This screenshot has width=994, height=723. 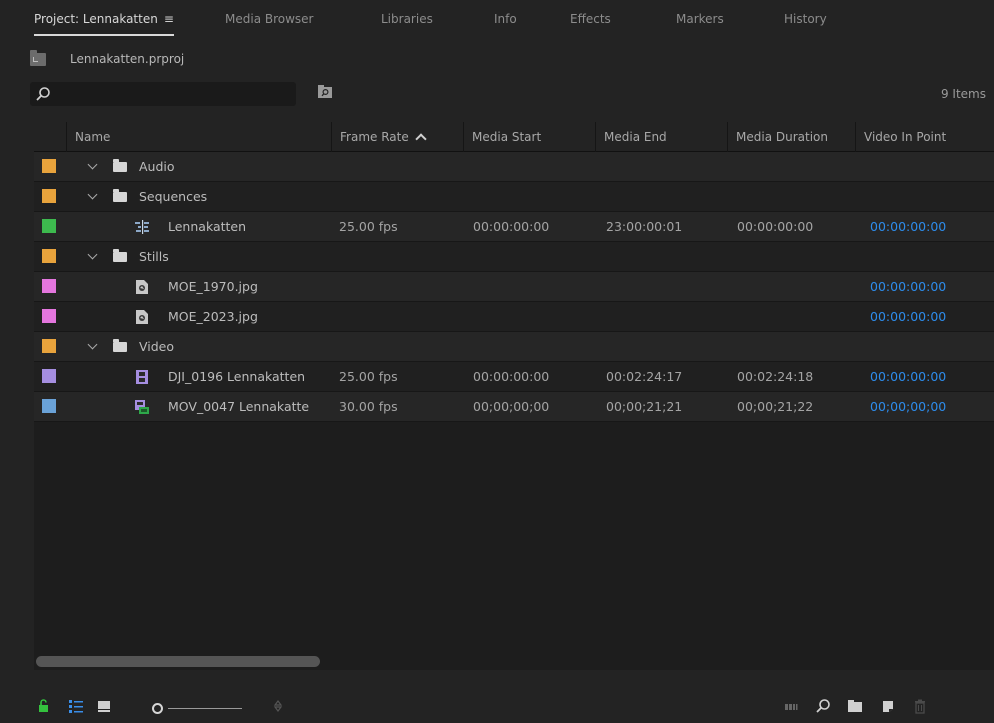 I want to click on tab-info: Info, so click(x=505, y=20).